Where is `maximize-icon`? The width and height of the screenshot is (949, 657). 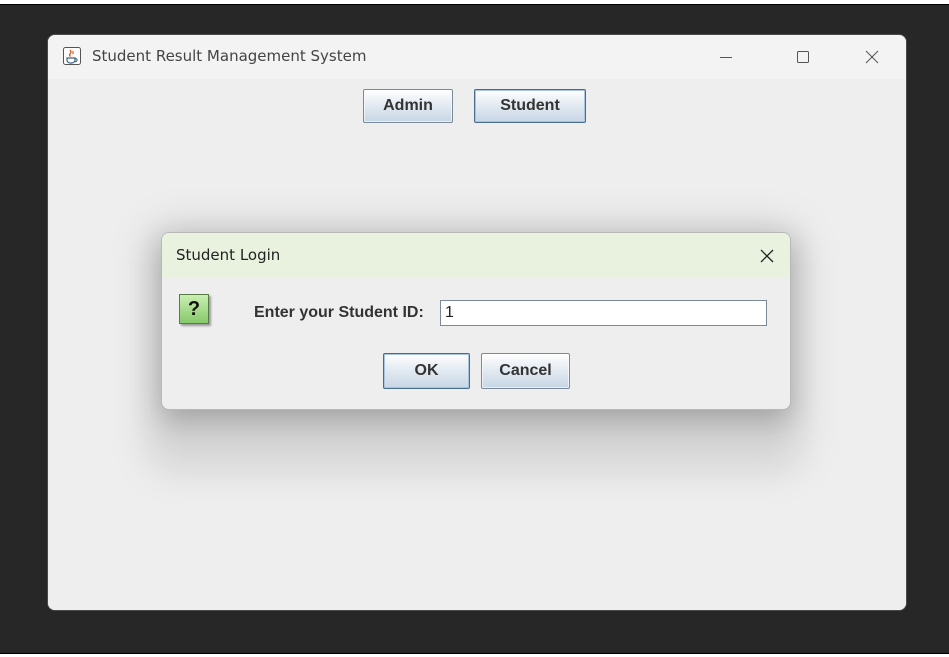
maximize-icon is located at coordinates (803, 57).